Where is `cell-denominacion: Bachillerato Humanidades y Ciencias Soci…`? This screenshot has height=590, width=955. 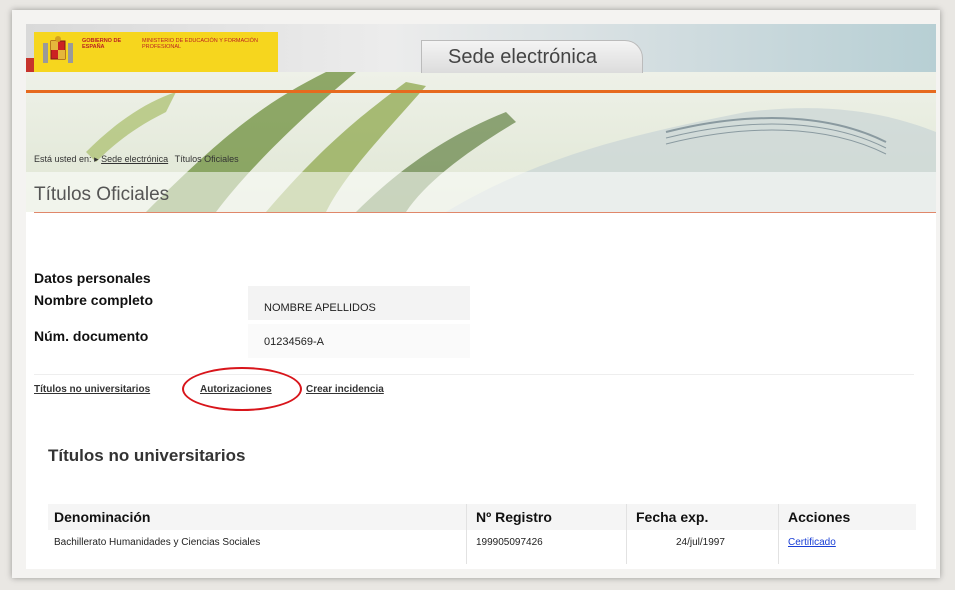
cell-denominacion: Bachillerato Humanidades y Ciencias Soci… is located at coordinates (157, 542).